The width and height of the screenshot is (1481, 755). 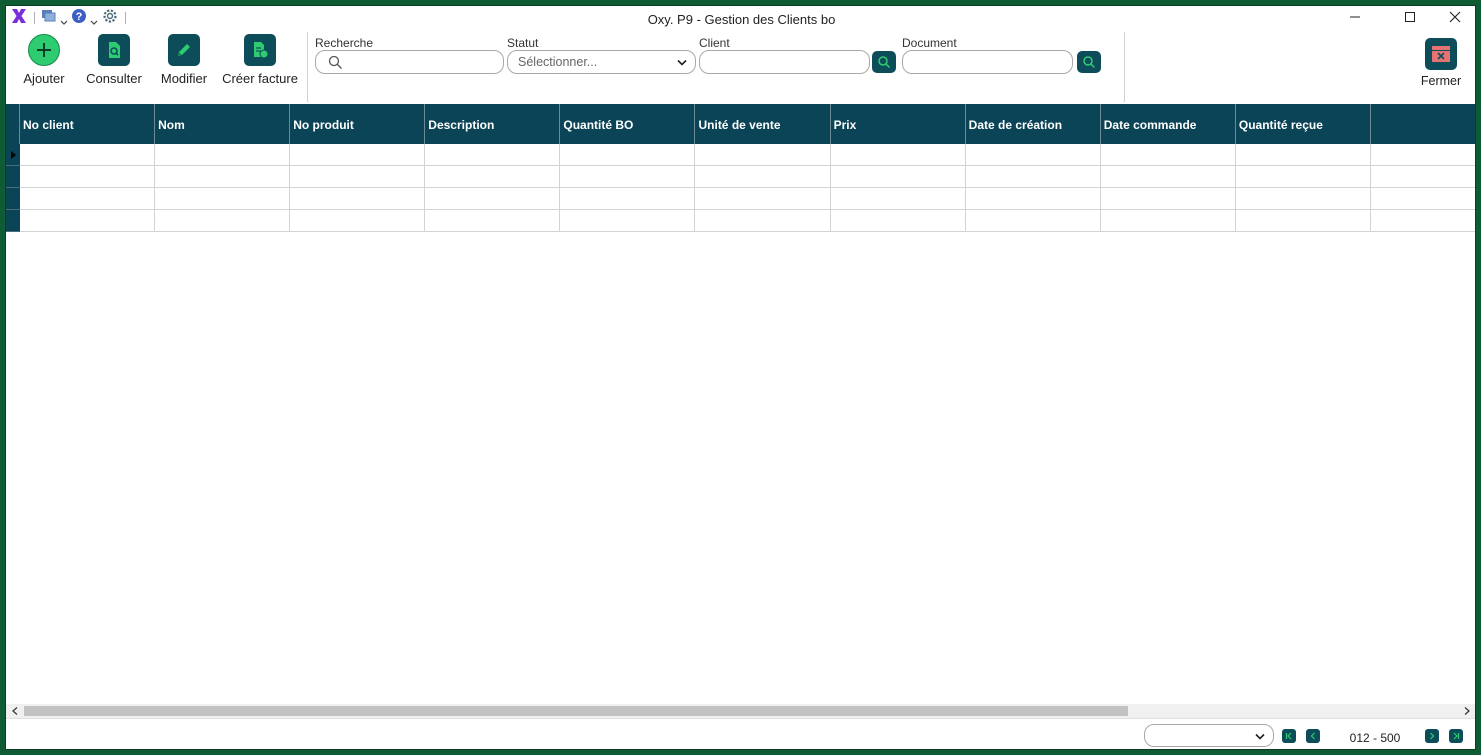 I want to click on column-header-extra, so click(x=1423, y=124).